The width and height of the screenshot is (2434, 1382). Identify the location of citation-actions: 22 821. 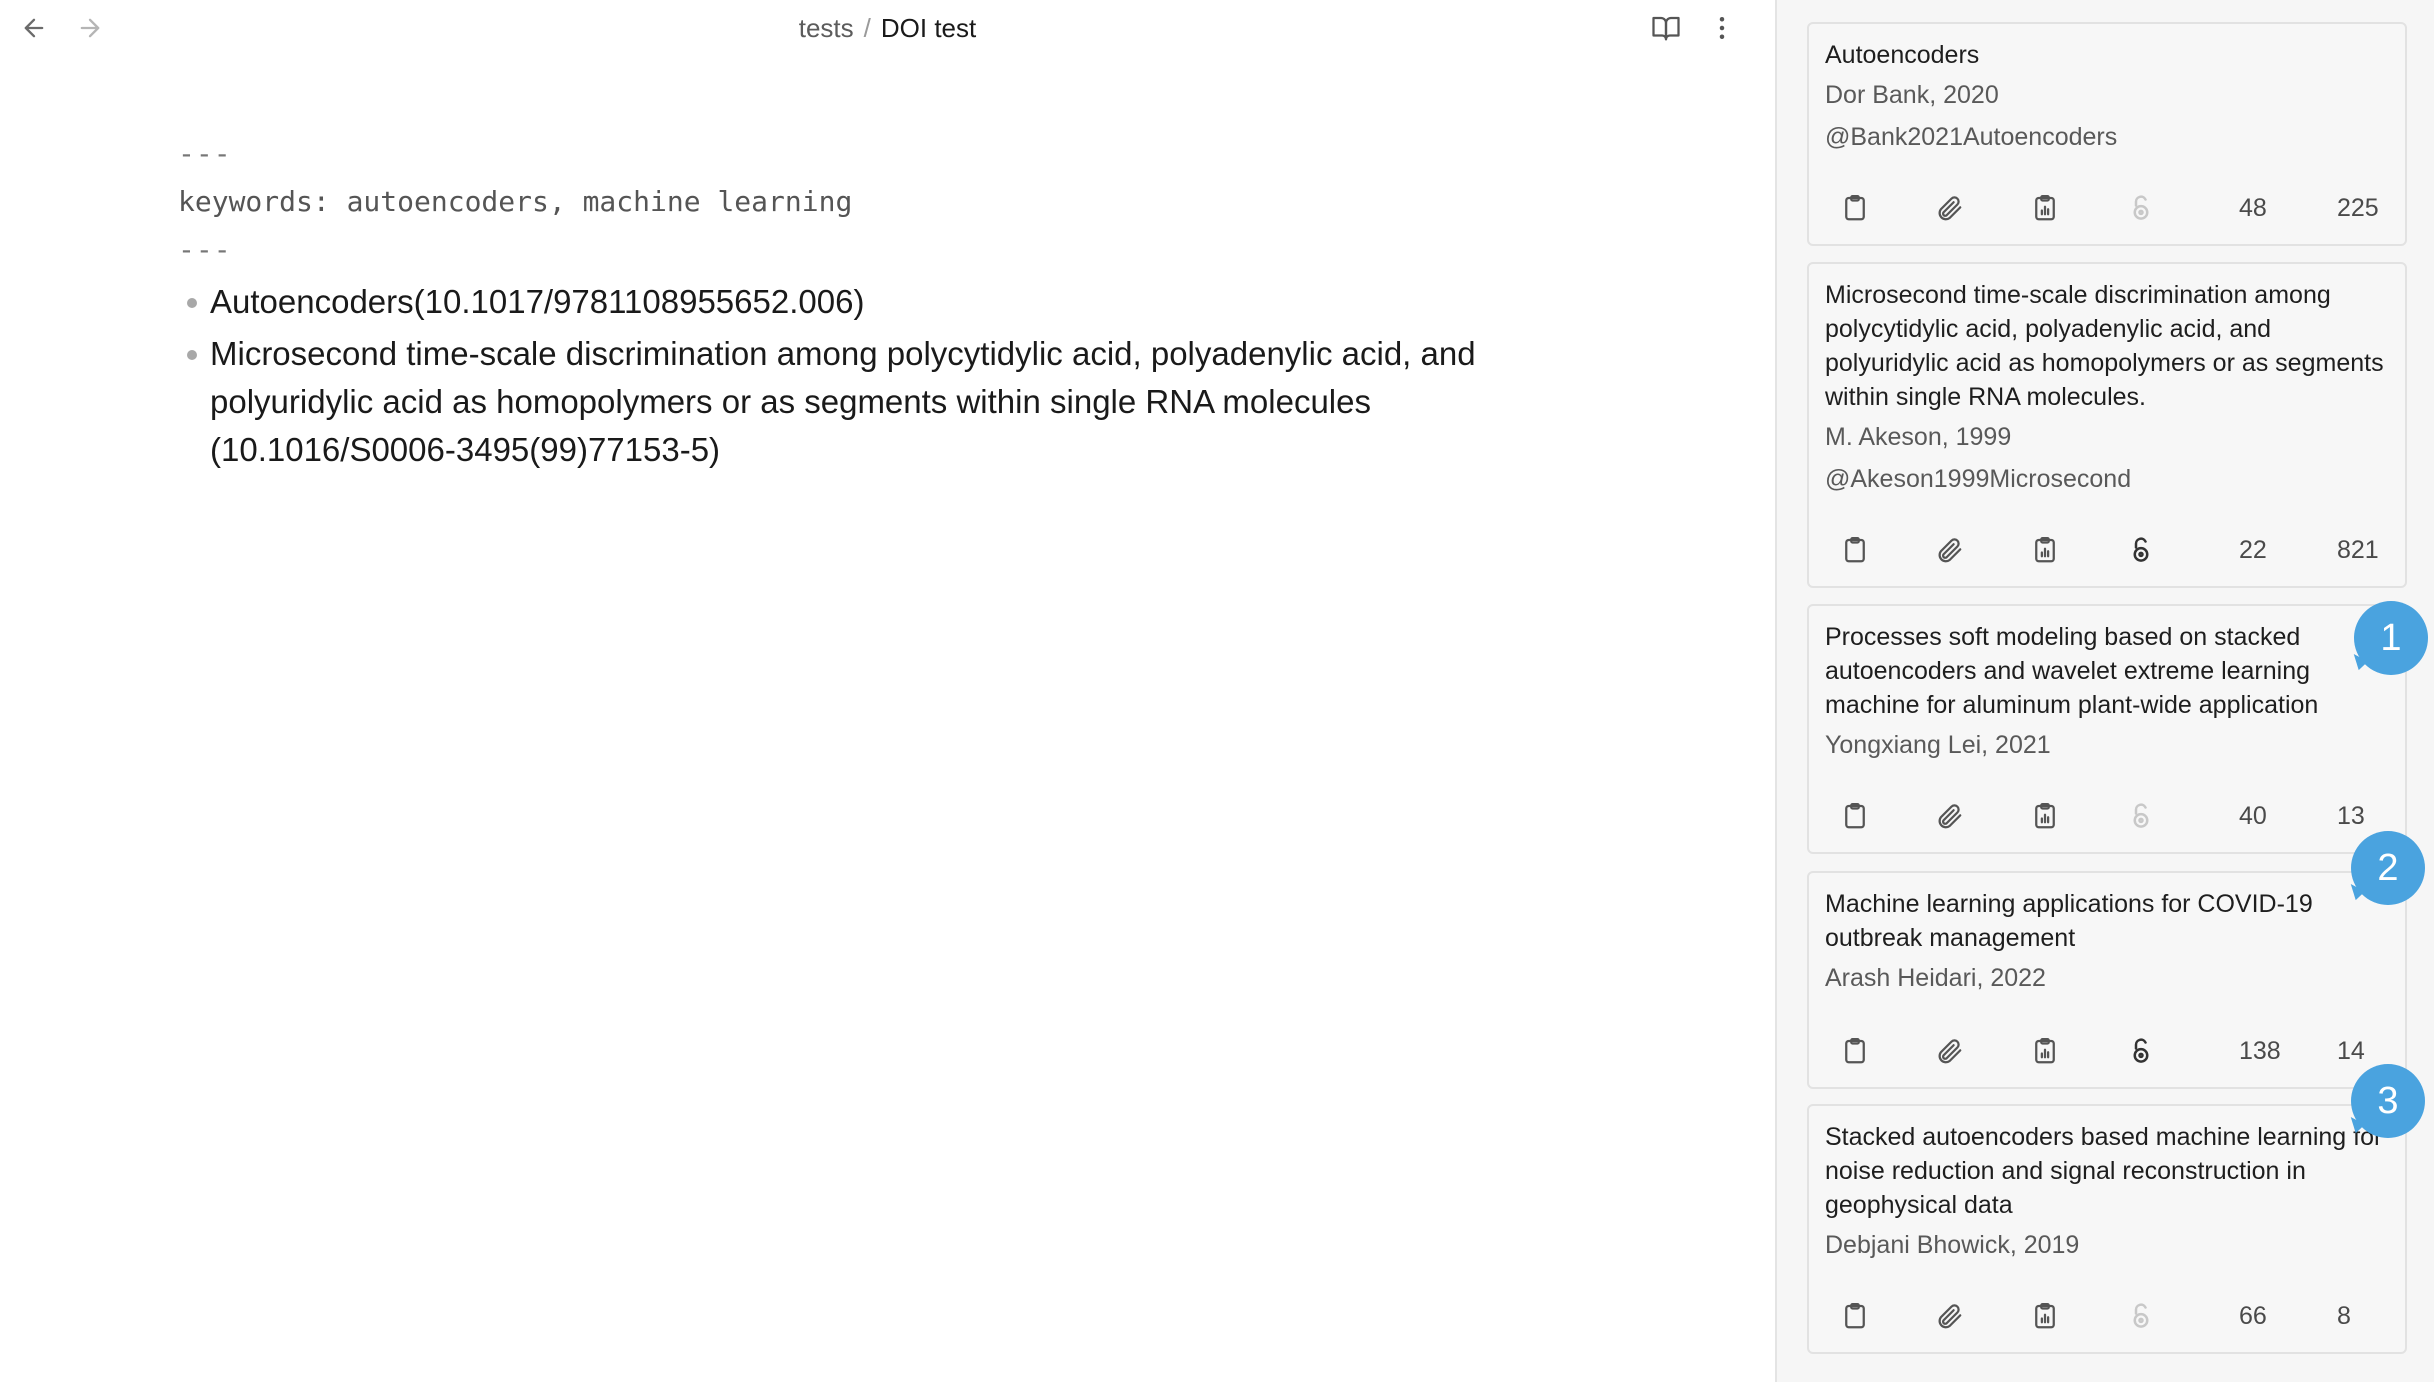
(2107, 550).